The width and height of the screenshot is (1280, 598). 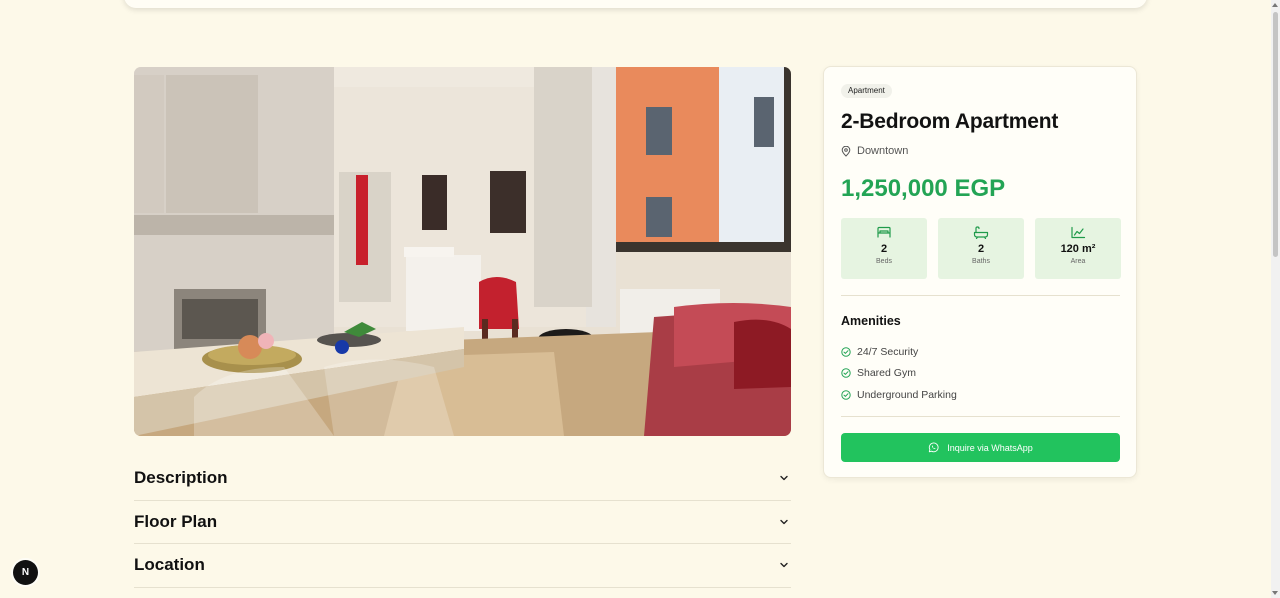 I want to click on accordion-description: Description, so click(x=462, y=479).